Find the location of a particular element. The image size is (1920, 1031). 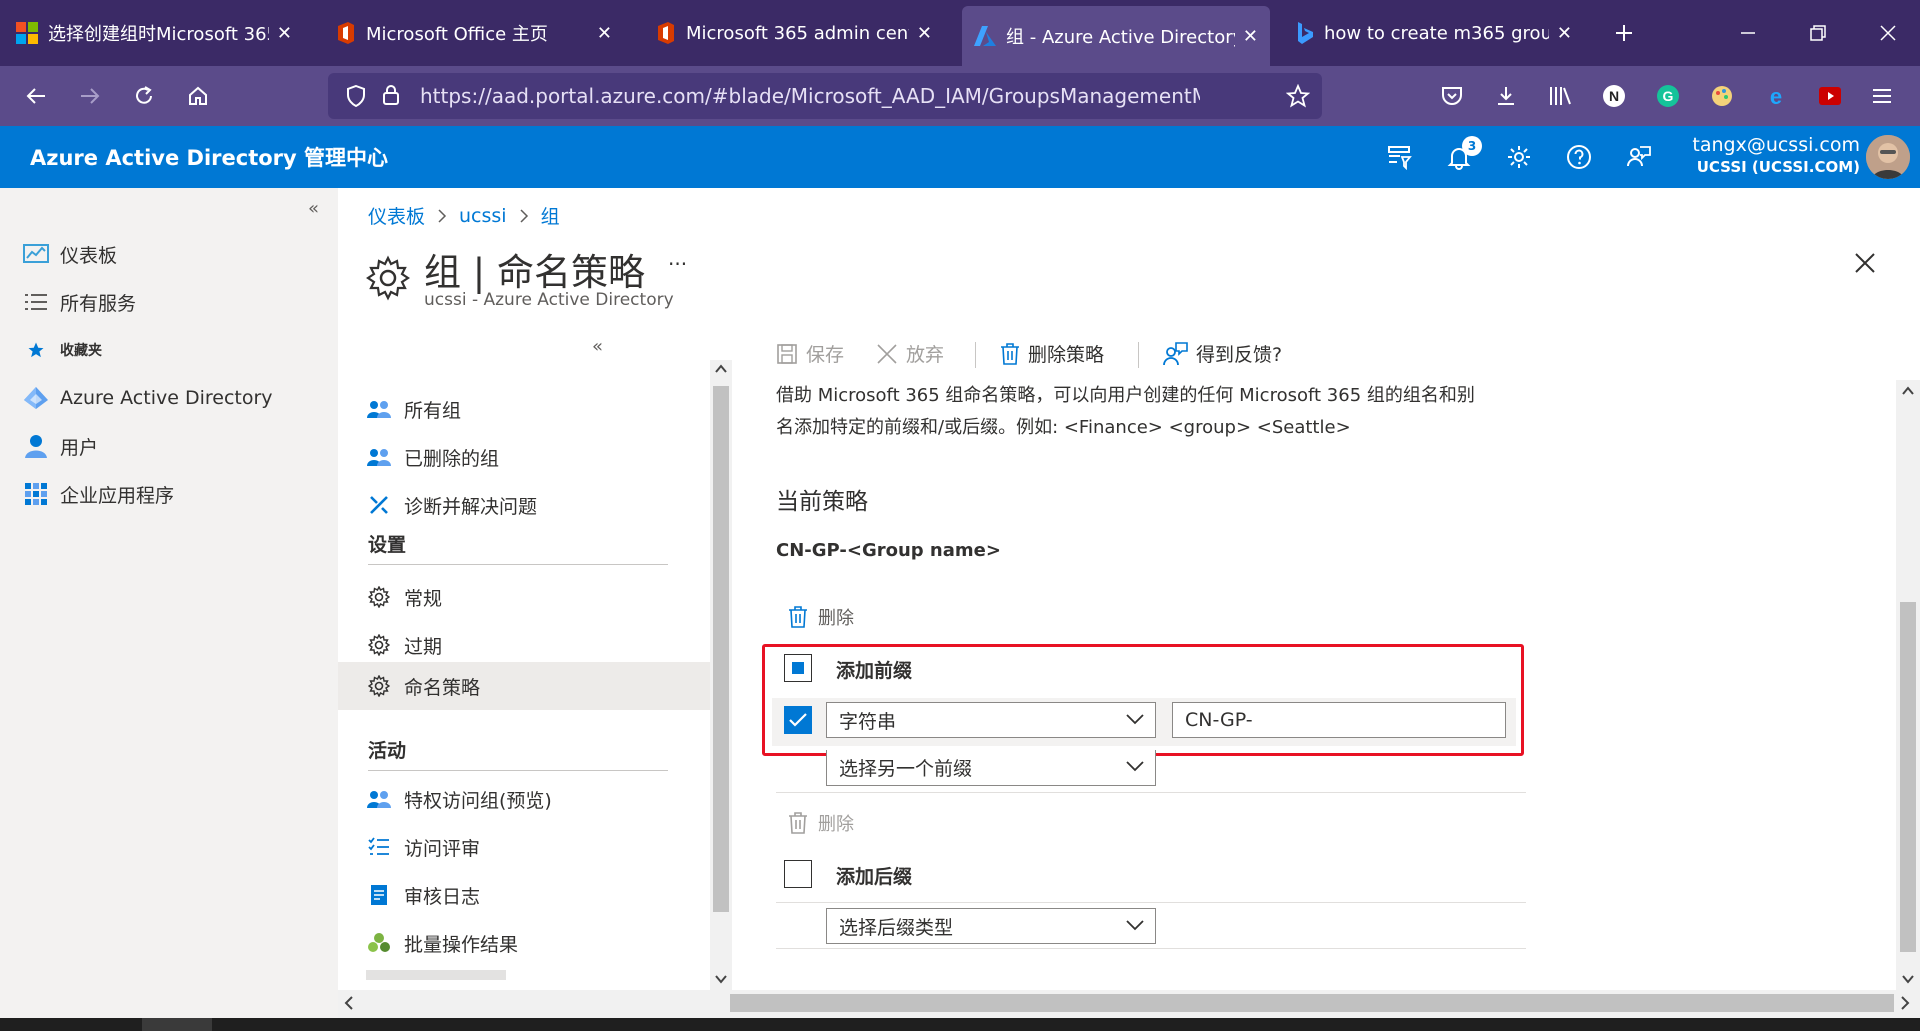

add-prefix-checkbox is located at coordinates (798, 668).